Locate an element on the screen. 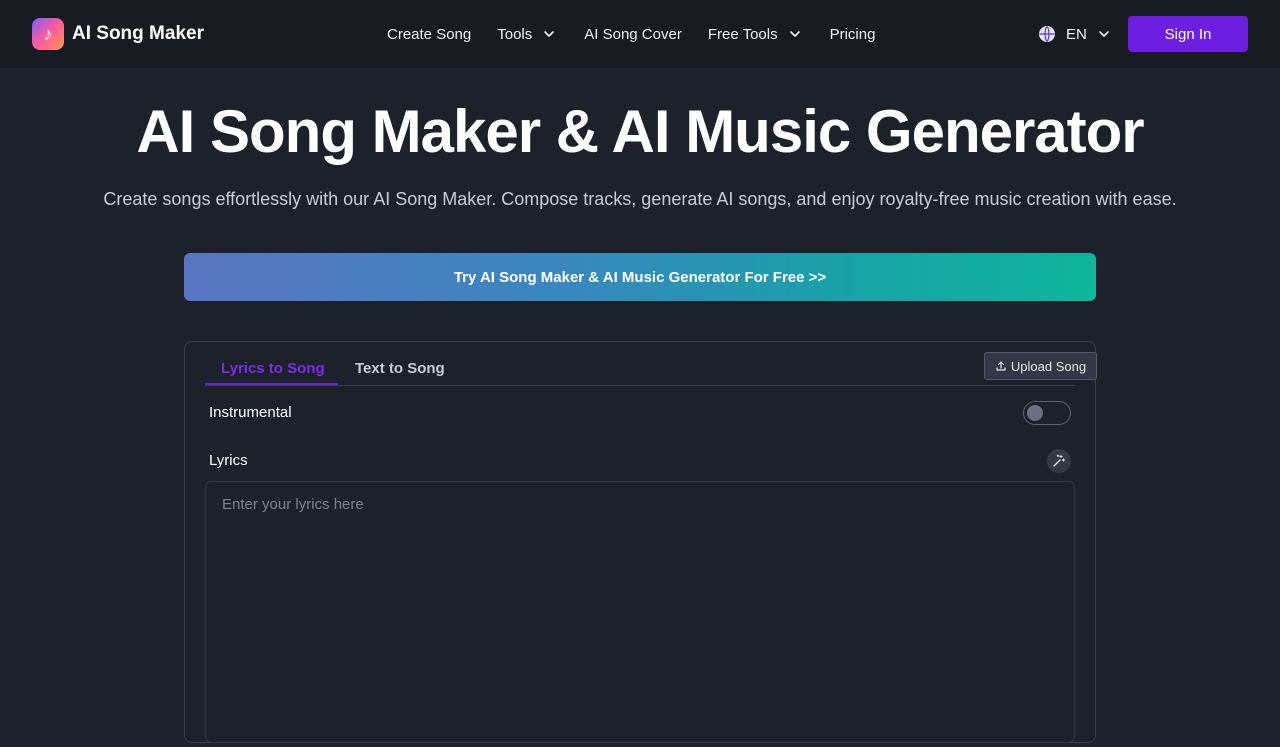  instrumental-label: Instrumental is located at coordinates (250, 412).